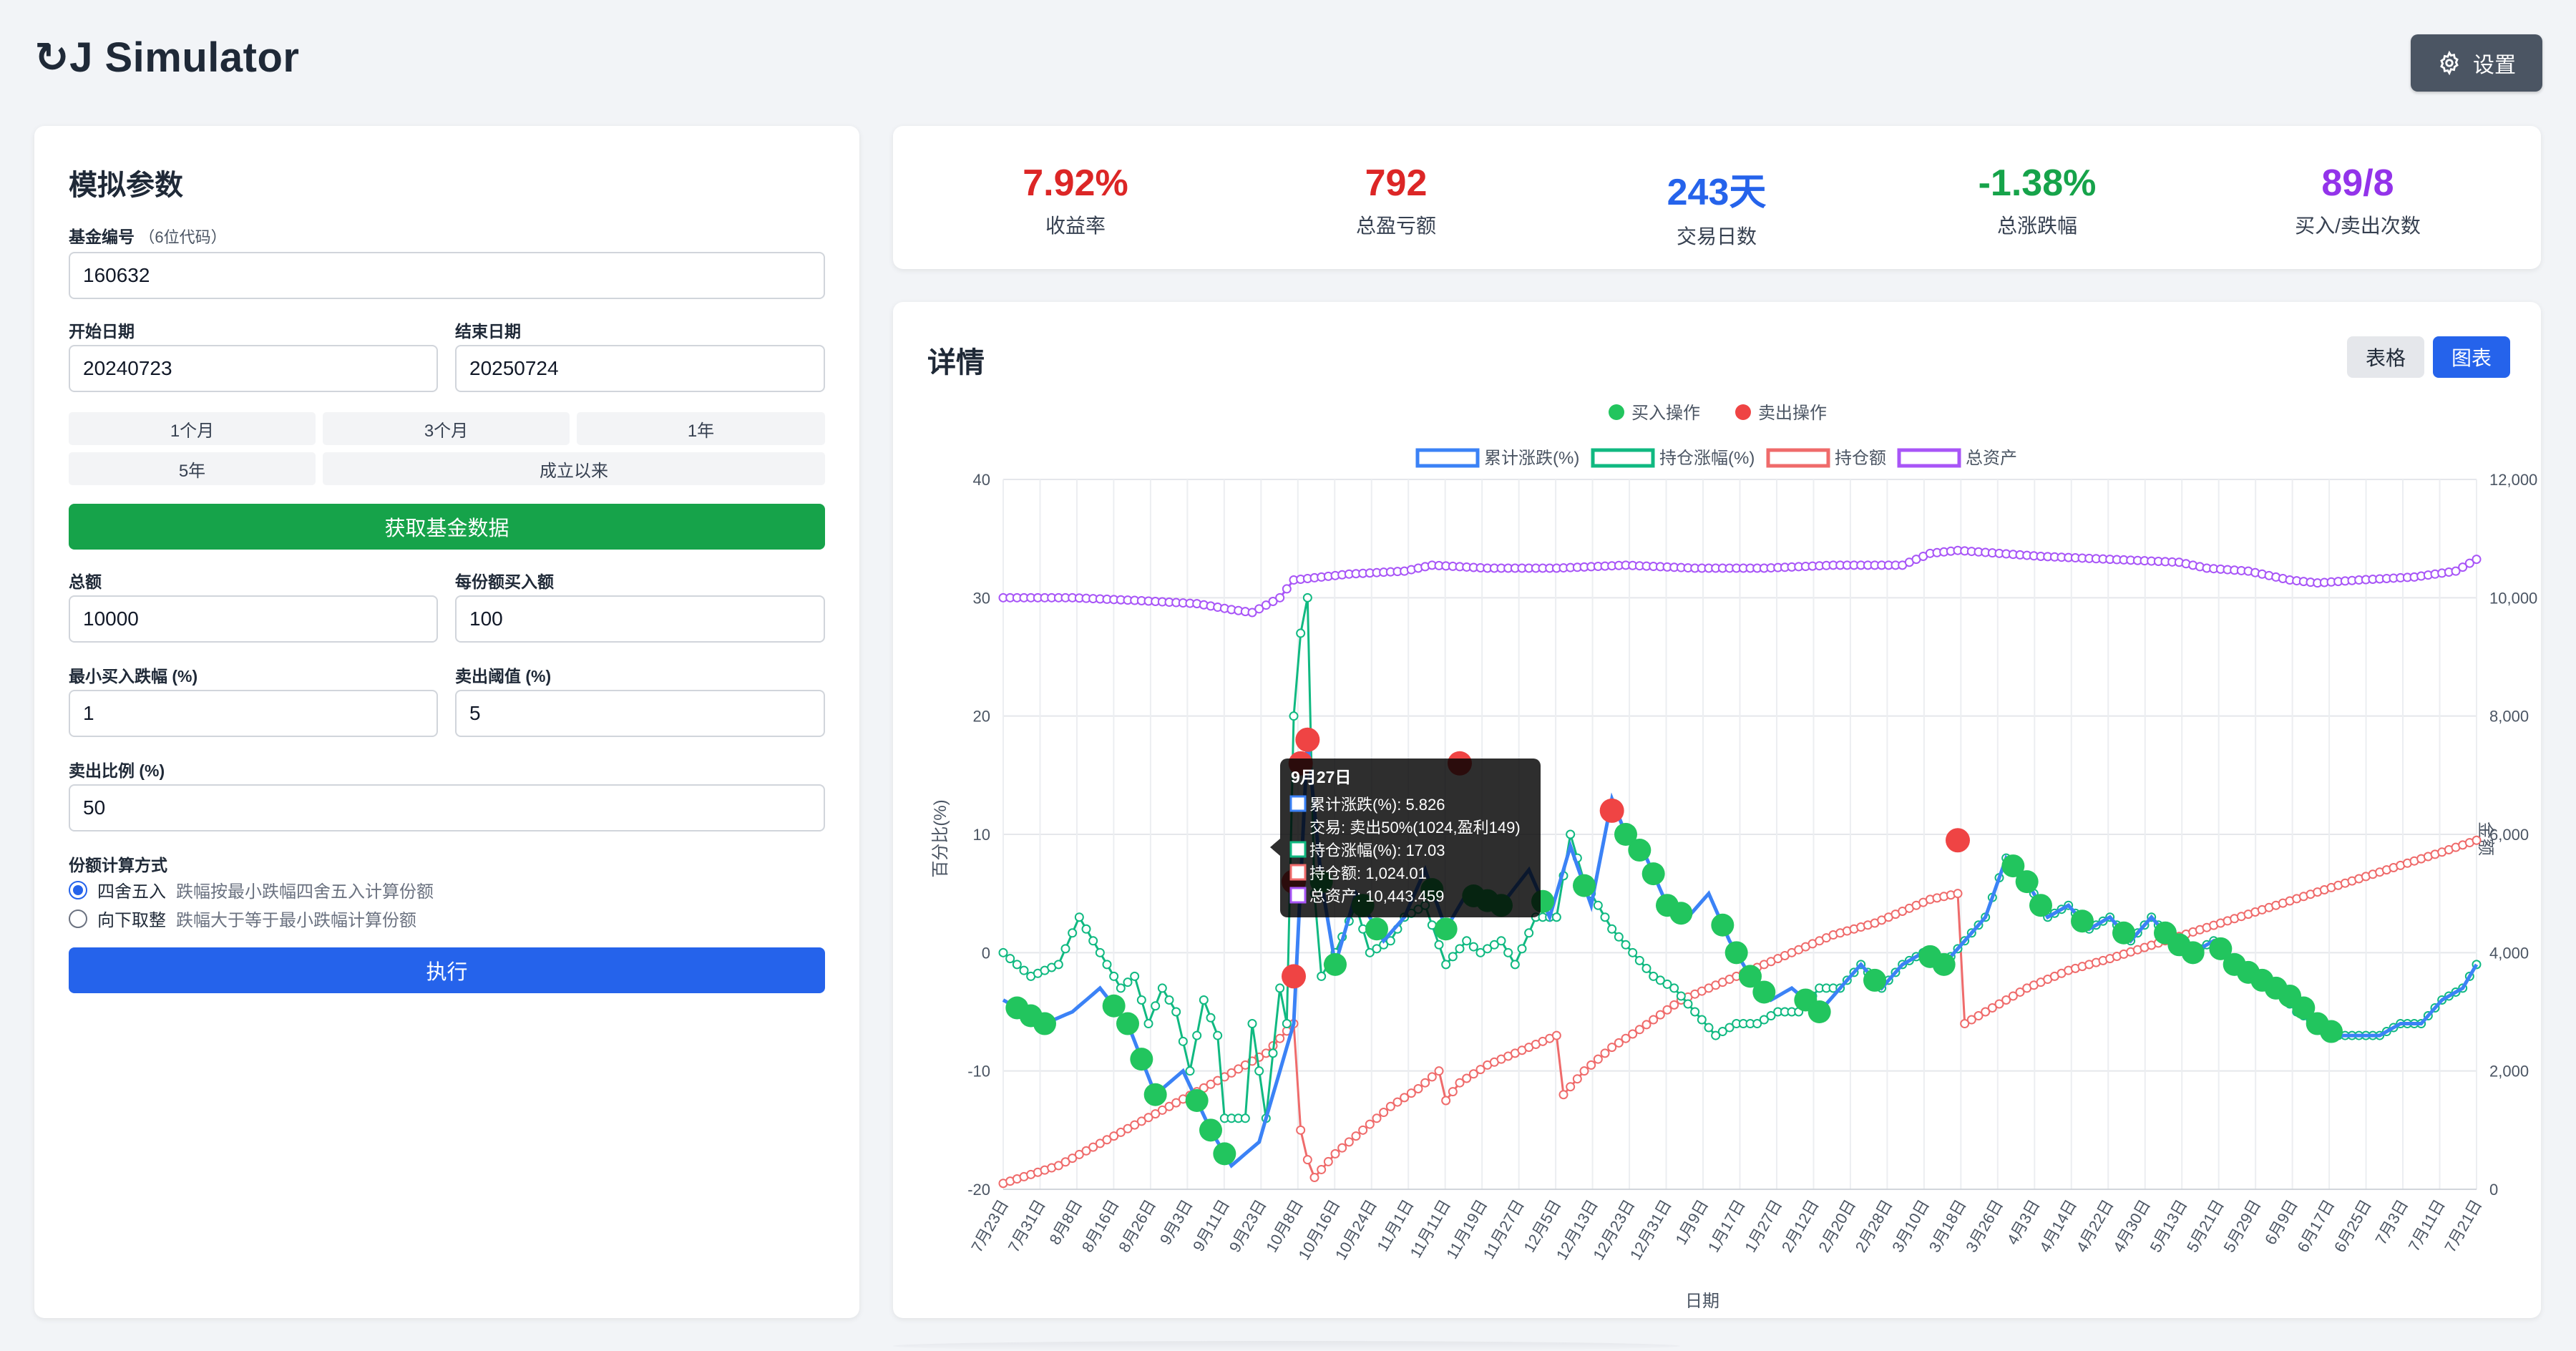 Image resolution: width=2576 pixels, height=1351 pixels. What do you see at coordinates (2037, 183) in the screenshot?
I see `stat-change-value: -1.38%` at bounding box center [2037, 183].